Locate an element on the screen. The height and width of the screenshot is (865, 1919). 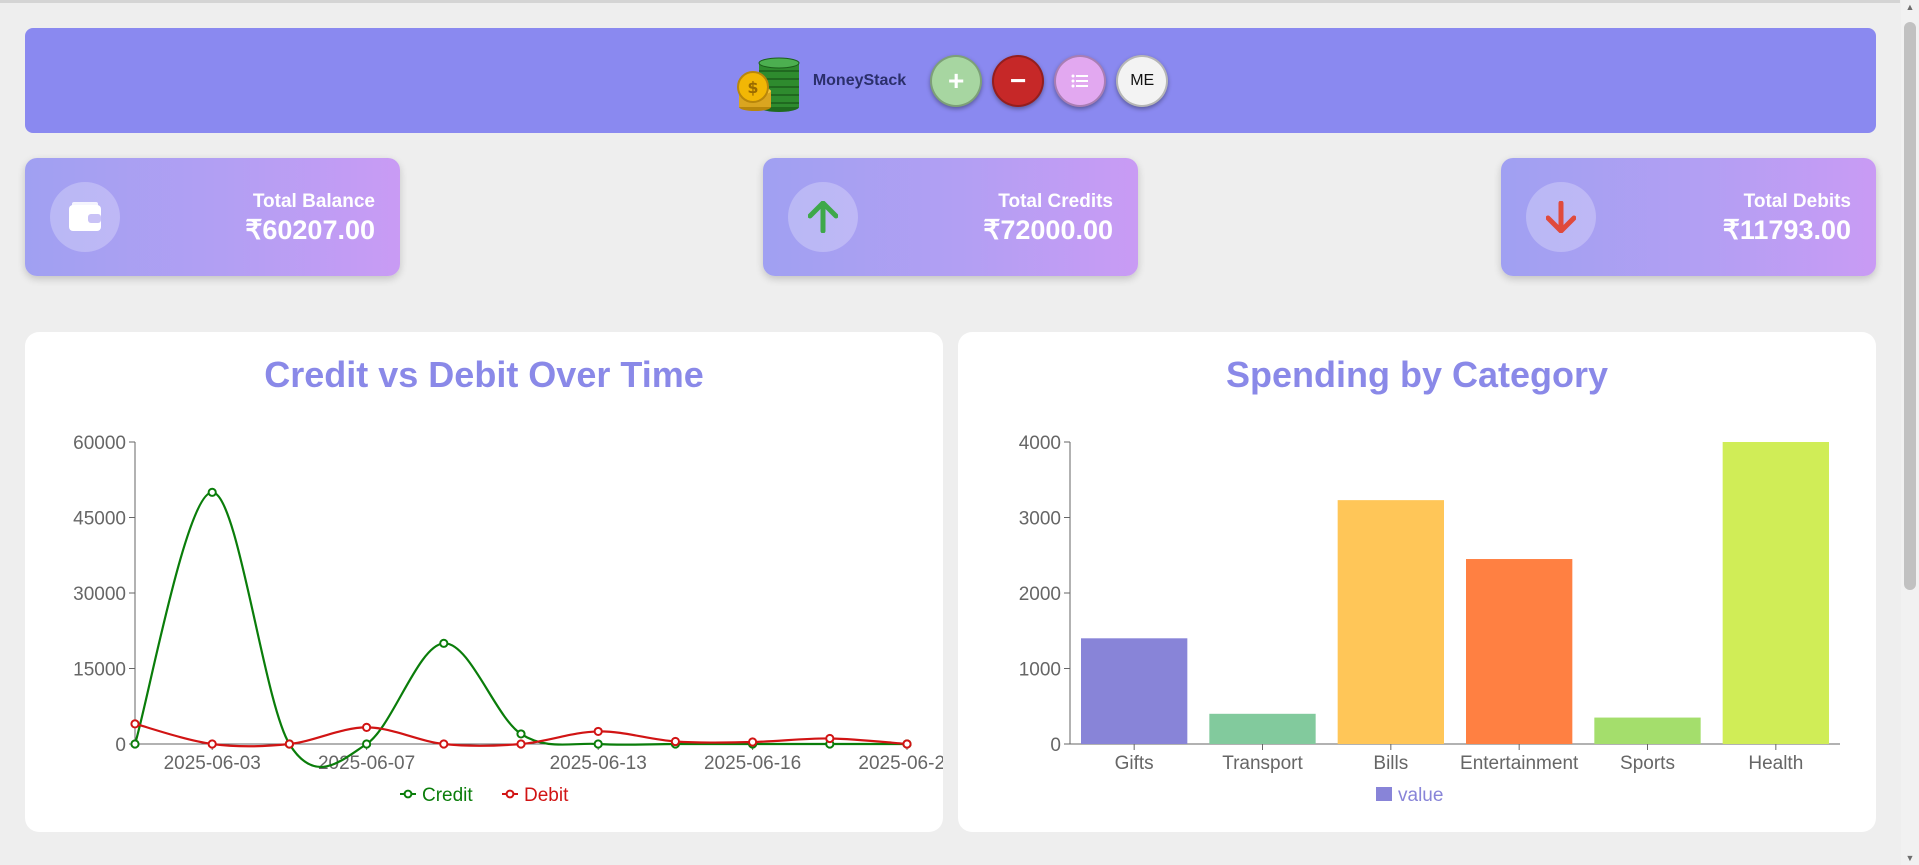
legend-marker-debit is located at coordinates (510, 794).